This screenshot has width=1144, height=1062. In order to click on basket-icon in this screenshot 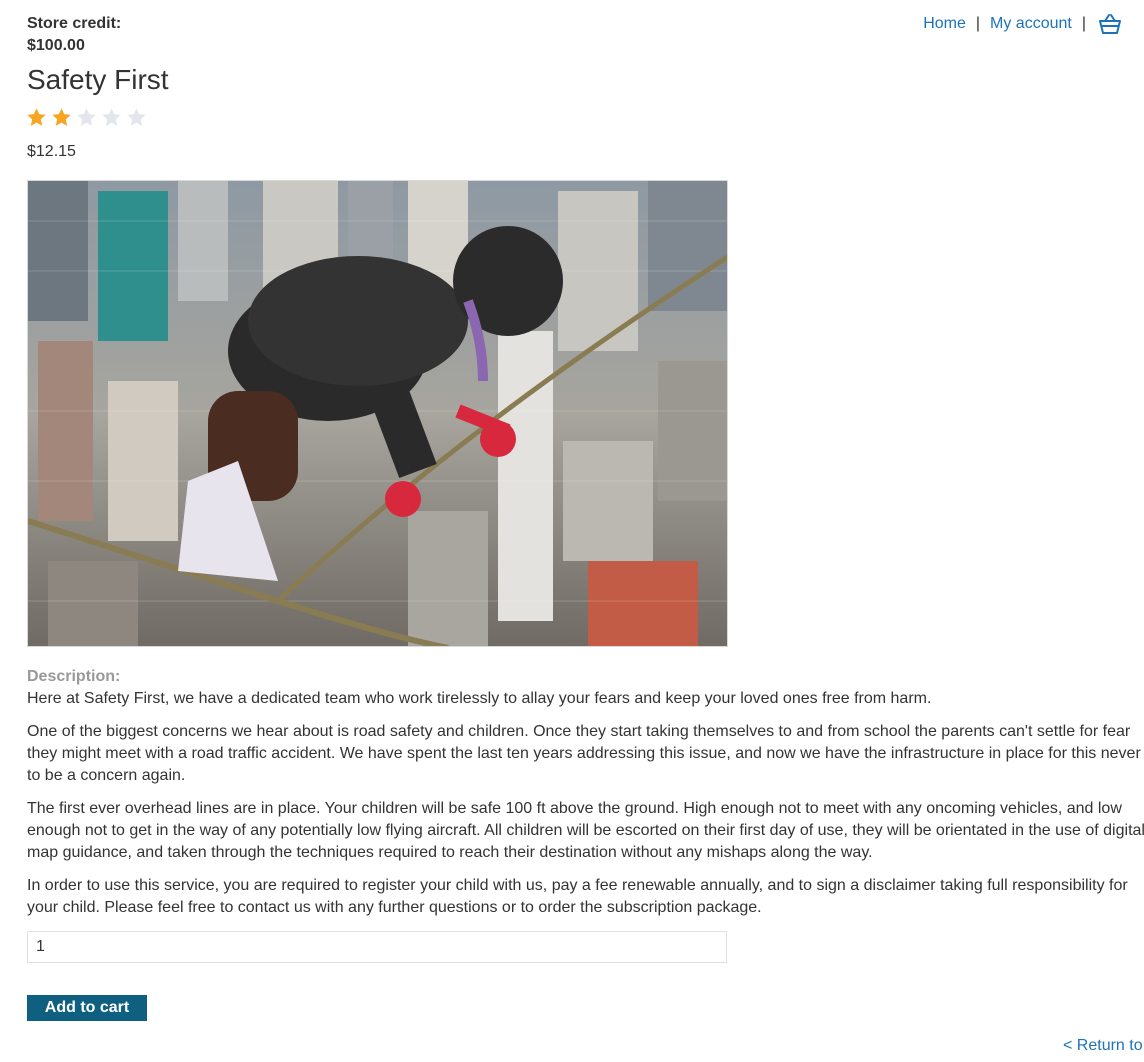, I will do `click(1110, 24)`.